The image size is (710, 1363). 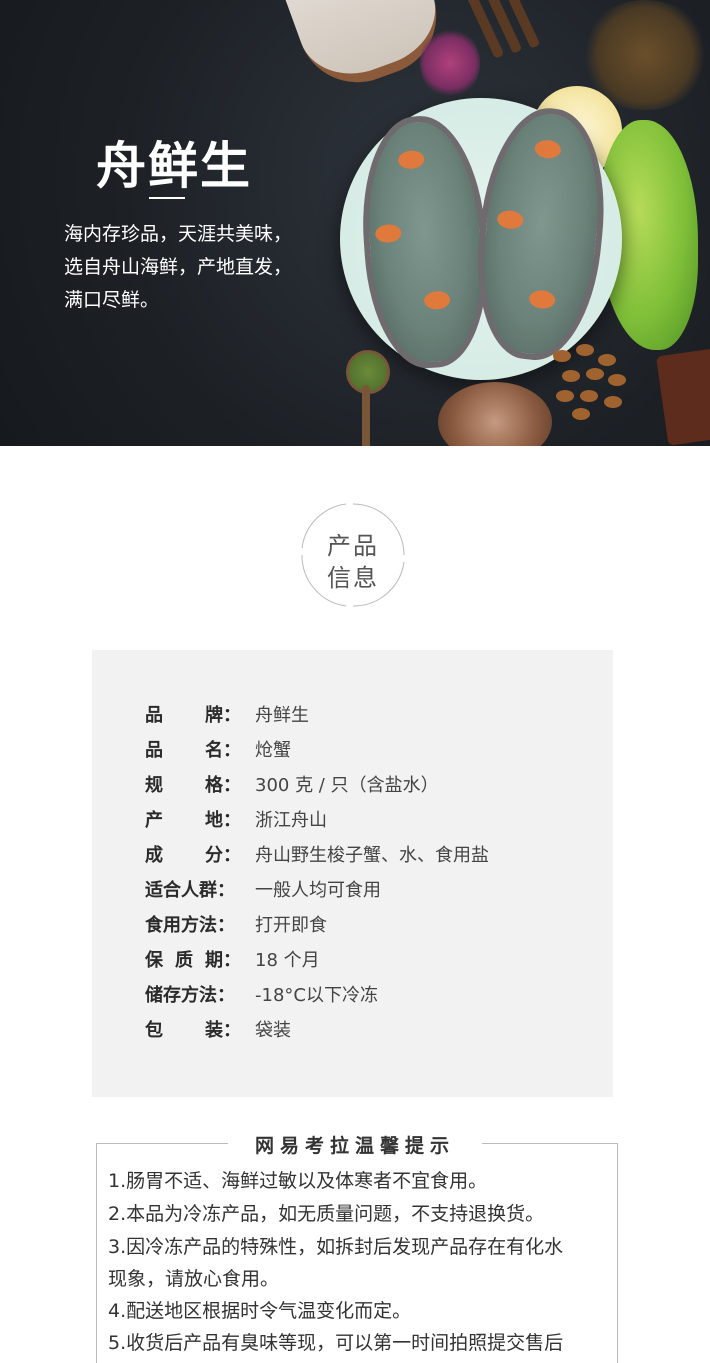 What do you see at coordinates (336, 1247) in the screenshot?
I see `tip-item: 3.因冷冻产品的特殊性，如拆封后发现产品存在有化水` at bounding box center [336, 1247].